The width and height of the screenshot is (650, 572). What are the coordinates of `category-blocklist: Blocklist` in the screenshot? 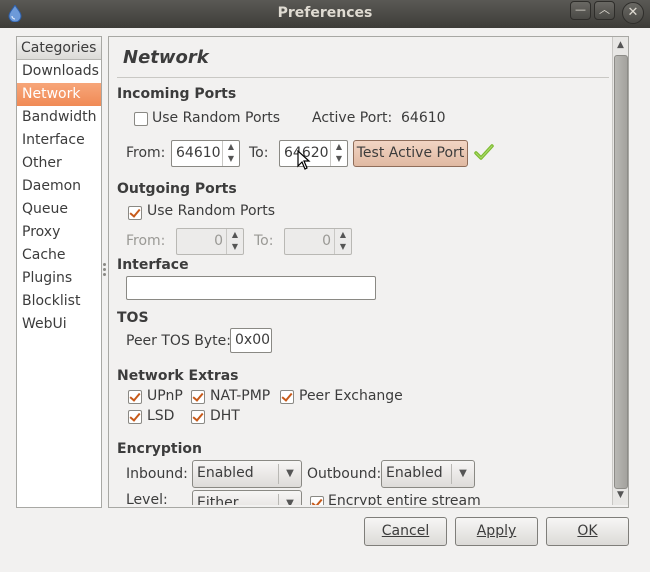 It's located at (59, 301).